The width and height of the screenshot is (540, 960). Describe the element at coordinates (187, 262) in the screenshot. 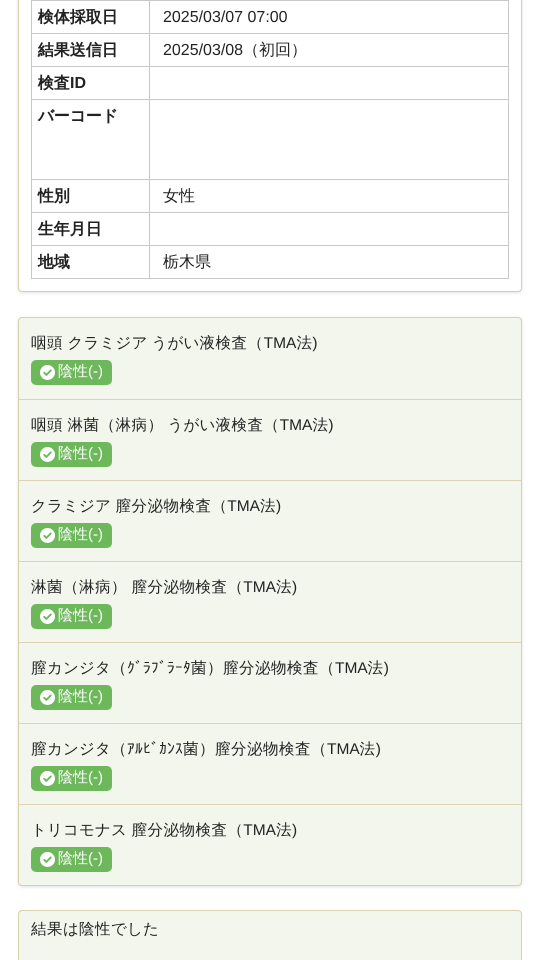

I see `field-value: 栃木県` at that location.